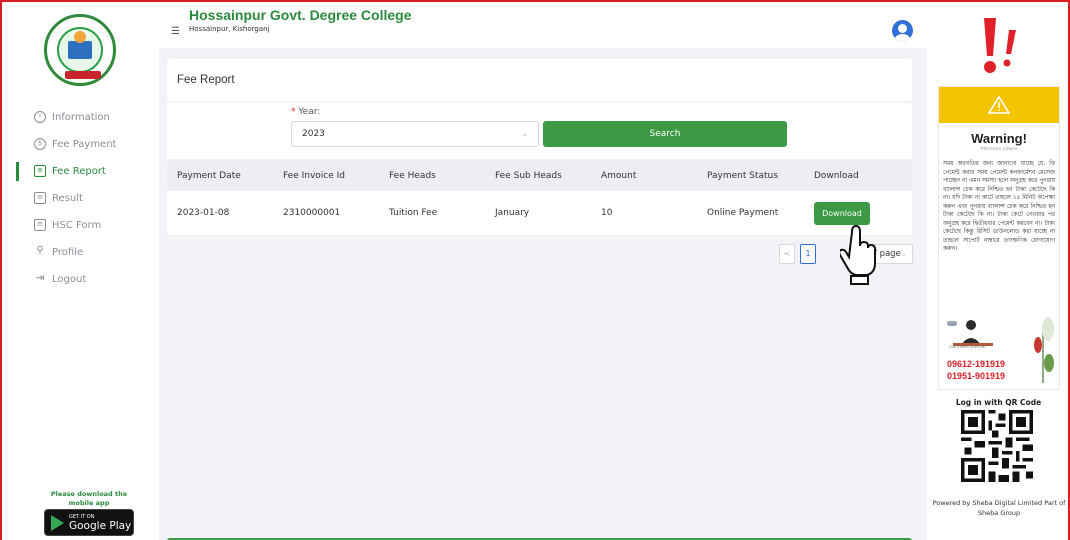 This screenshot has height=540, width=1070. I want to click on year-label: * Year:, so click(305, 112).